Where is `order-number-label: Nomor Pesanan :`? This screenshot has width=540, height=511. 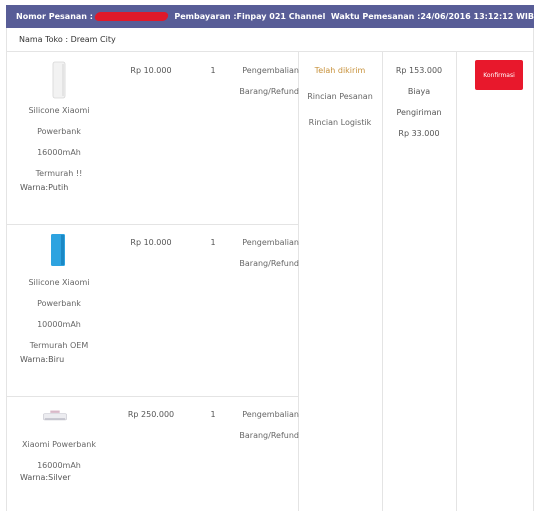
order-number-label: Nomor Pesanan : is located at coordinates (54, 16).